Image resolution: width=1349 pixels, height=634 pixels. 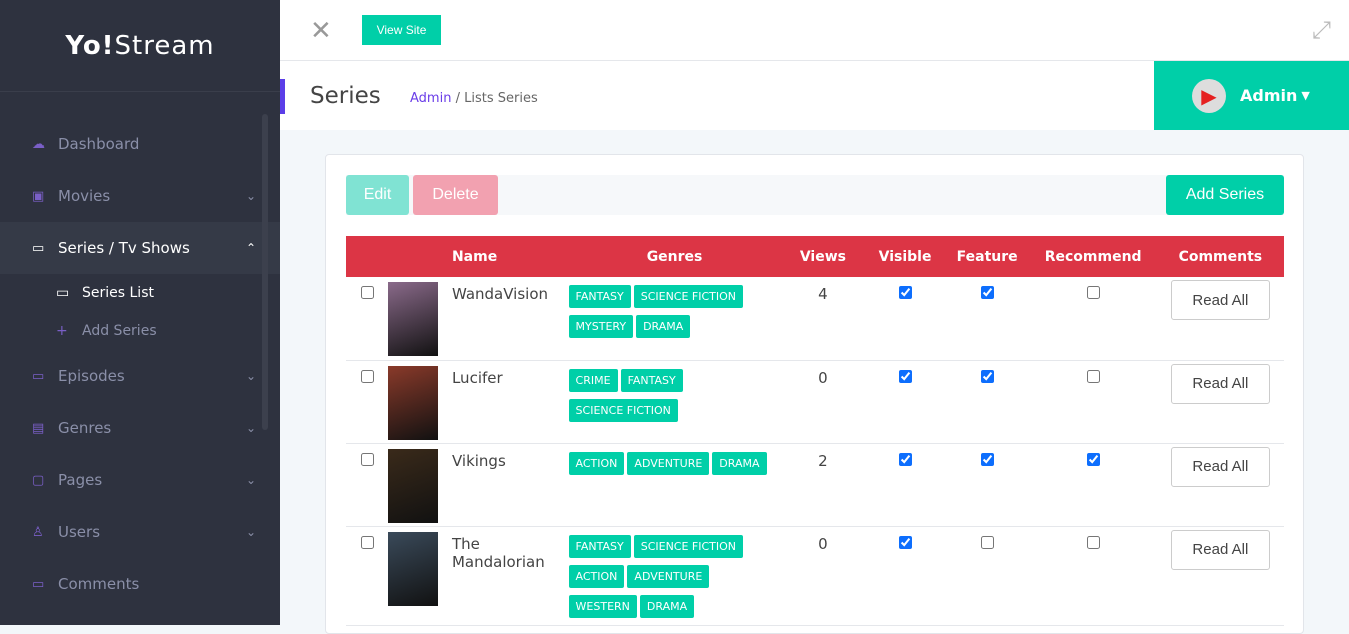 I want to click on close-icon: ✕, so click(x=321, y=31).